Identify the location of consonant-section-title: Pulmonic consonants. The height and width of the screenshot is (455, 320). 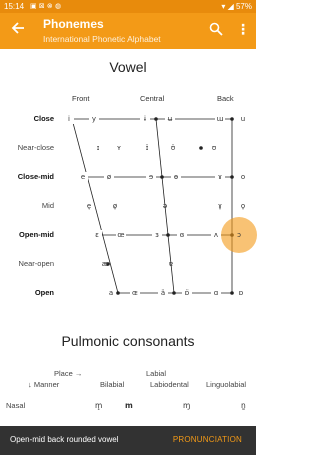
(128, 341).